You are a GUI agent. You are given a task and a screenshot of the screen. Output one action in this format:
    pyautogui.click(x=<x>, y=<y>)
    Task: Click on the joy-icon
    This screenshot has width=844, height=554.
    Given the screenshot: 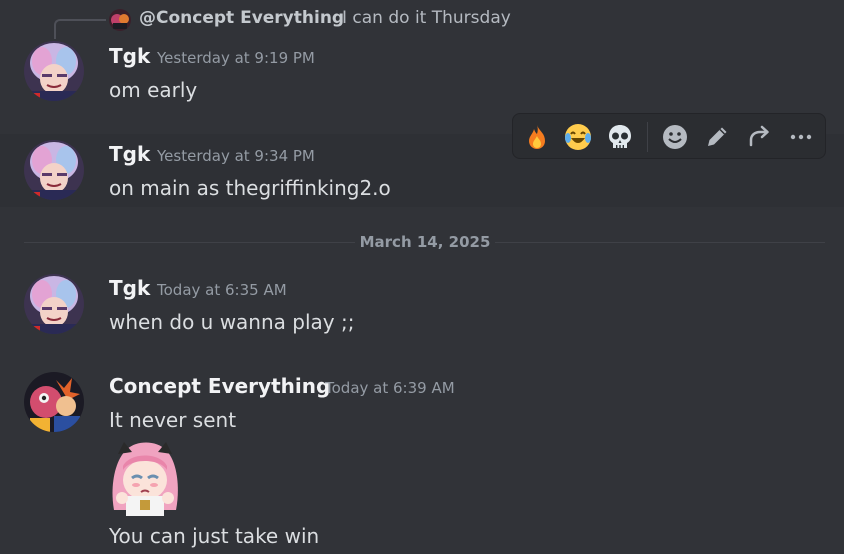 What is the action you would take?
    pyautogui.click(x=578, y=137)
    